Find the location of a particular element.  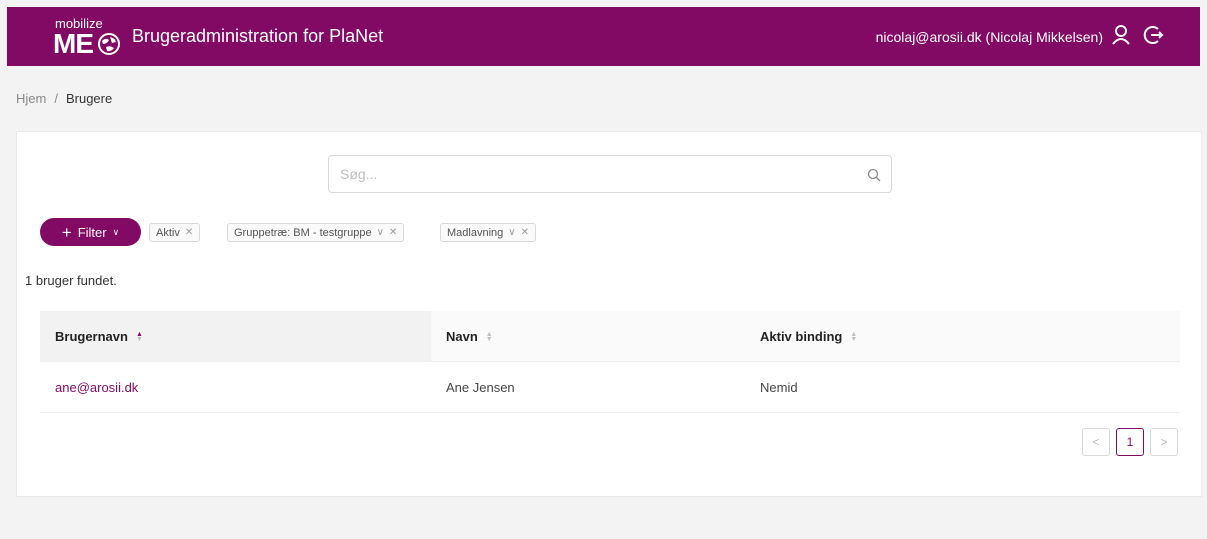

filter-tag-madlavning: Madlavning ∨ ✕ is located at coordinates (488, 232).